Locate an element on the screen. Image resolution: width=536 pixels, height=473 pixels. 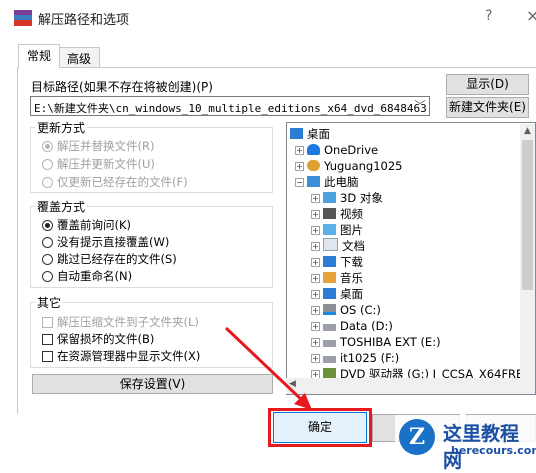
annotation-arrow is located at coordinates (268, 368).